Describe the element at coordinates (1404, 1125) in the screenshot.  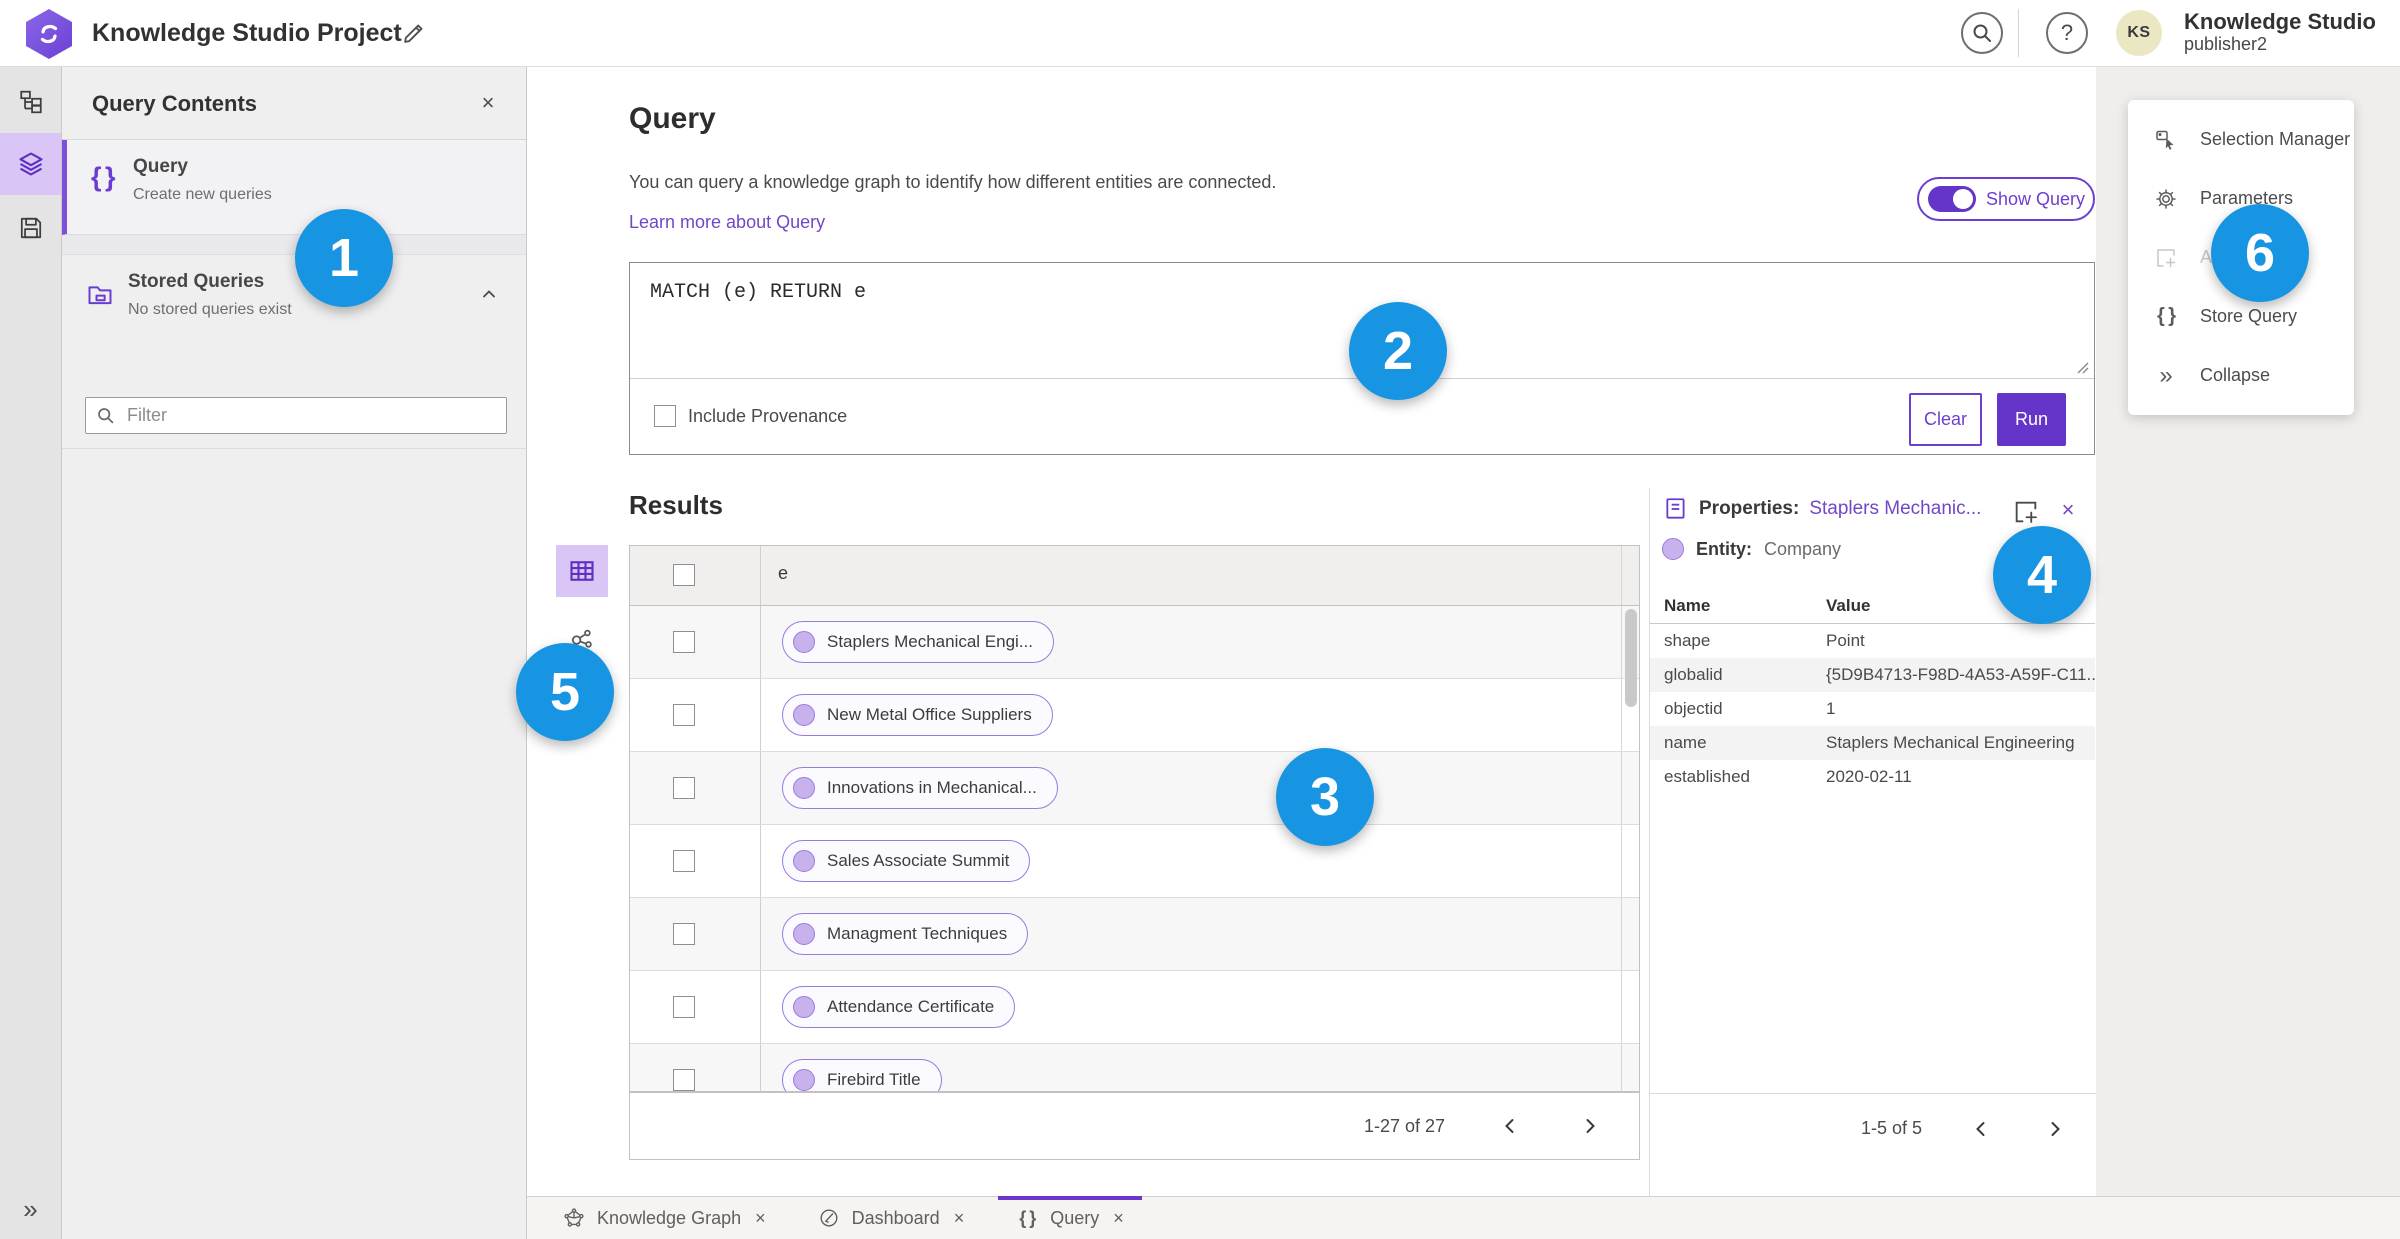
I see `pagination-range: 1-27 of 27` at that location.